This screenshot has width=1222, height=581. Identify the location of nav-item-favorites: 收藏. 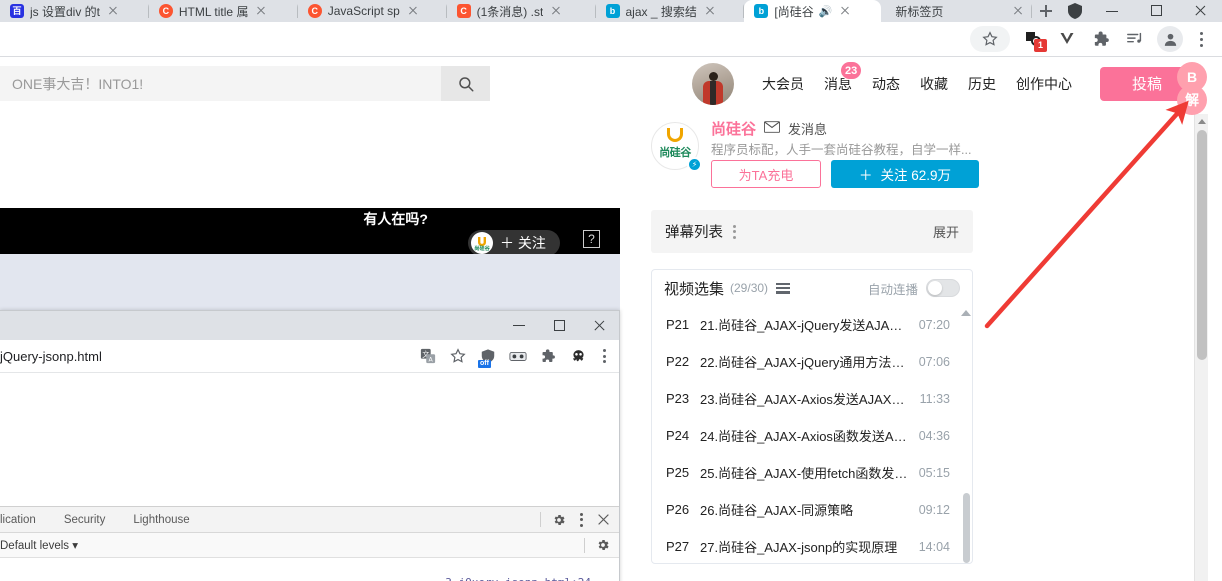
(934, 84).